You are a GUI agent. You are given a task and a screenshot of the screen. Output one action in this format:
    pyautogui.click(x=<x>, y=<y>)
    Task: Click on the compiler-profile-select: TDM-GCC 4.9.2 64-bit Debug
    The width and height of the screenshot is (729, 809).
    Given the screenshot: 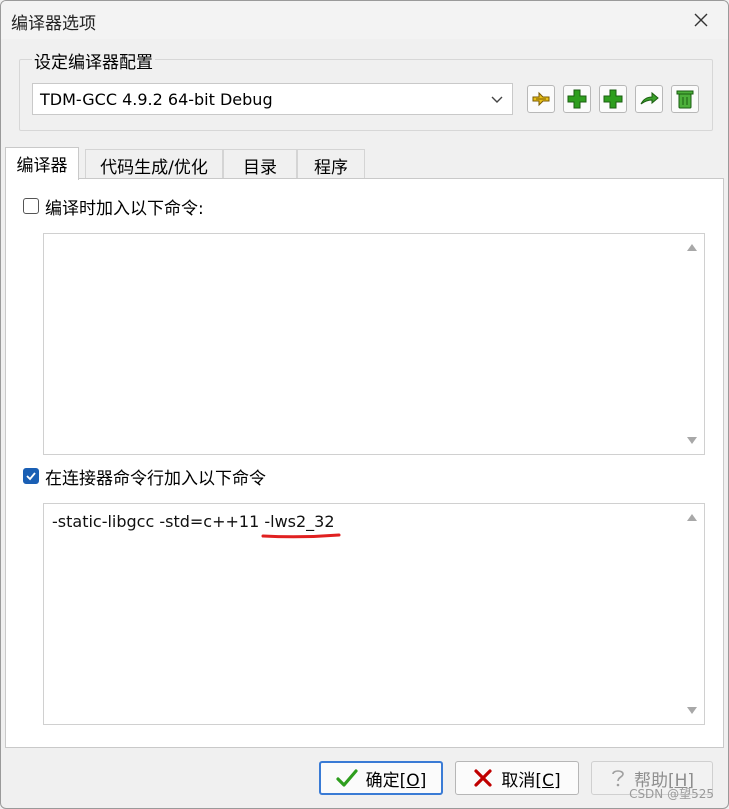 What is the action you would take?
    pyautogui.click(x=272, y=99)
    